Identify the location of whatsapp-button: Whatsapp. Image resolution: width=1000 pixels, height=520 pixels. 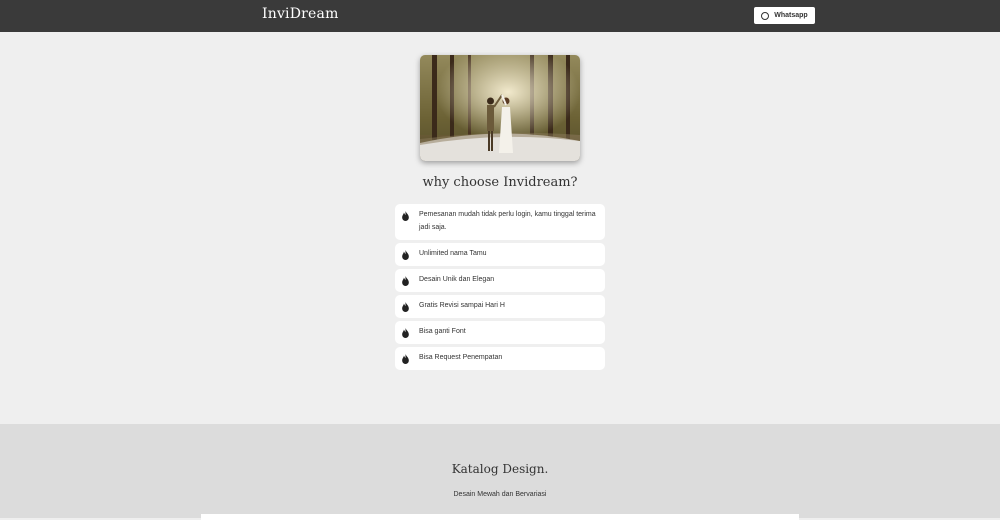
(784, 15).